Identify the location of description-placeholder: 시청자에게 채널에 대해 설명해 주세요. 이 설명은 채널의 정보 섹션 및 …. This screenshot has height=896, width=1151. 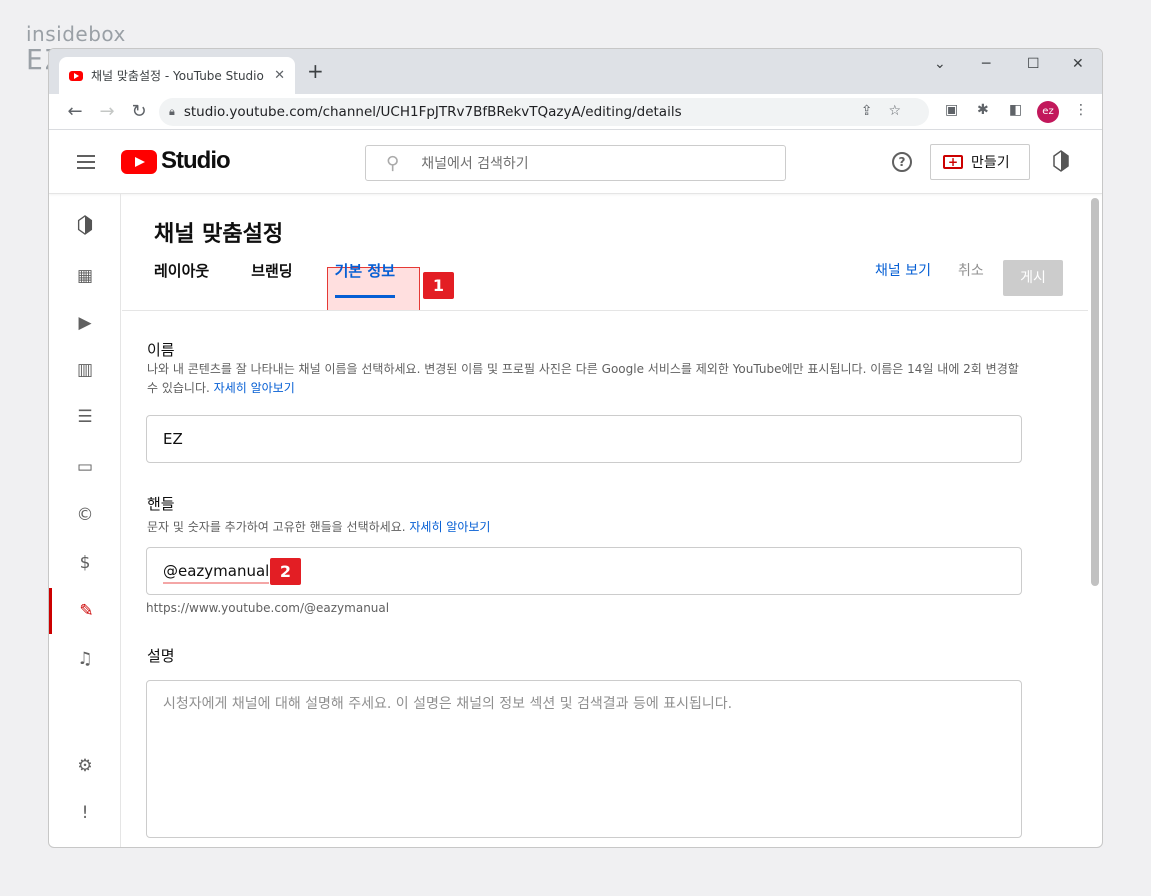
(448, 704).